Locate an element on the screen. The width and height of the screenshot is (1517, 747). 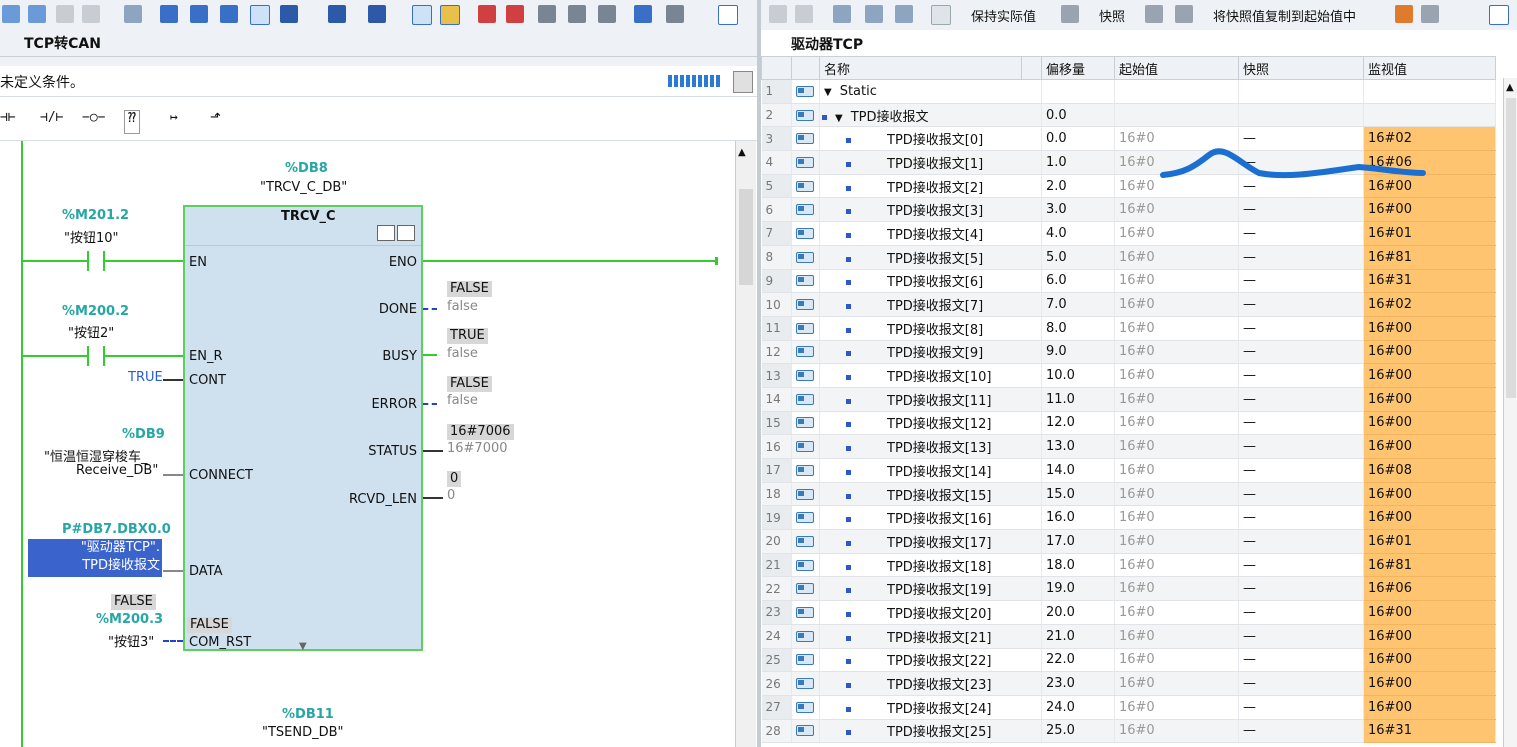
offset-cell: 13.0 is located at coordinates (1078, 446).